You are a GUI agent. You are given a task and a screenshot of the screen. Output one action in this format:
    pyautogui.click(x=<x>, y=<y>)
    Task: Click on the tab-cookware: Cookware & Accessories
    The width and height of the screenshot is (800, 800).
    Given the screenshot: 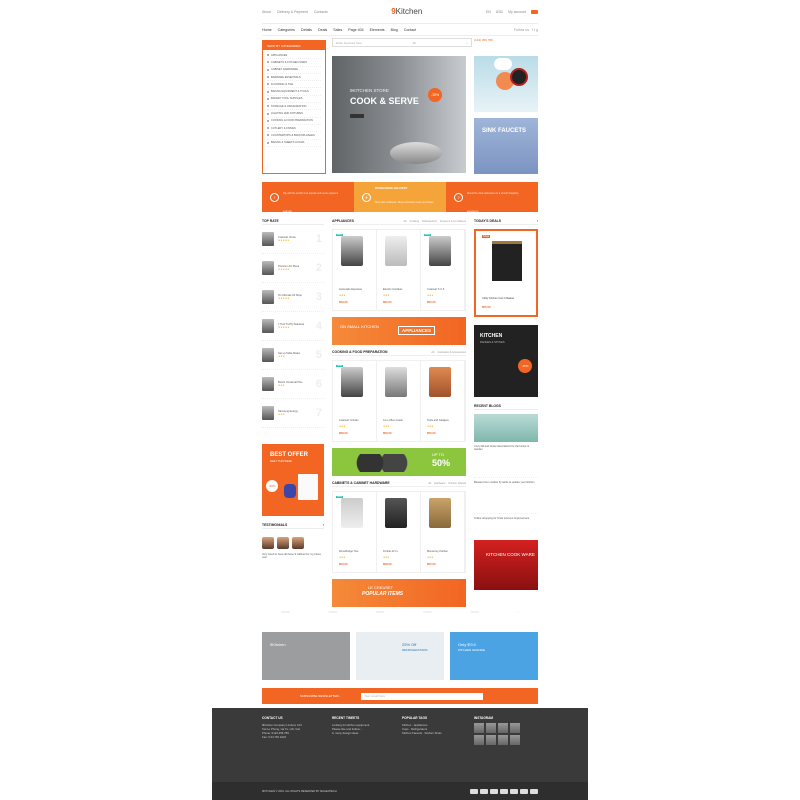 What is the action you would take?
    pyautogui.click(x=451, y=352)
    